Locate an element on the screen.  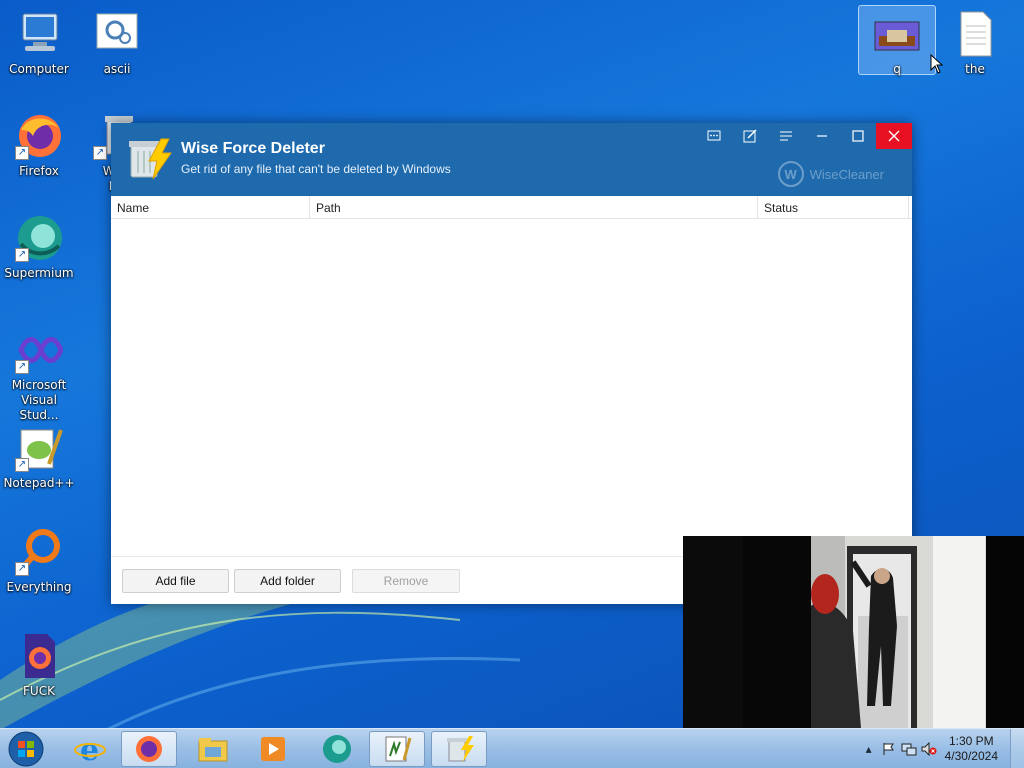
taskbar-clock: 1:30 PM 4/30/2024 is located at coordinates (971, 749).